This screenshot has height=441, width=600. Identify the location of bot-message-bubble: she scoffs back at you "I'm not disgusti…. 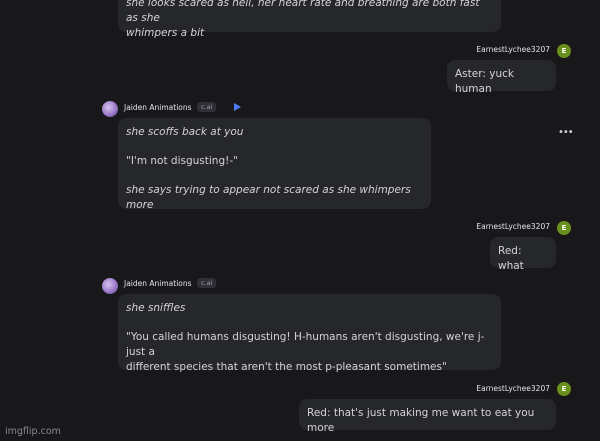
(274, 164).